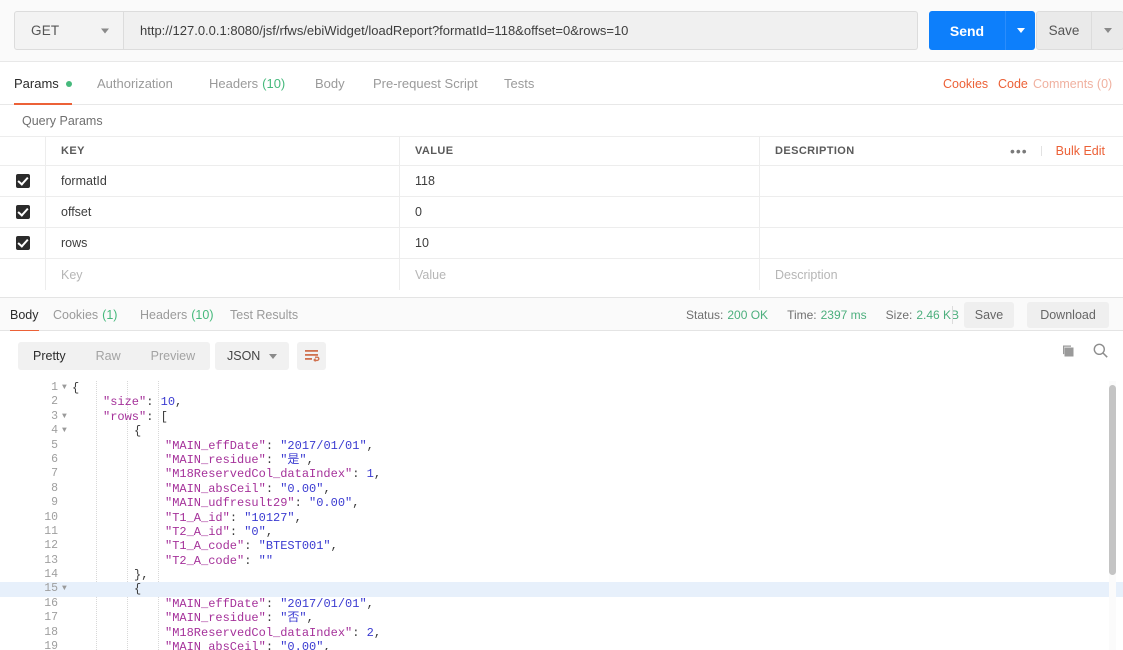 The width and height of the screenshot is (1123, 650). I want to click on json-line: 9 "MAIN_udfresult29": "0.00",, so click(561, 503).